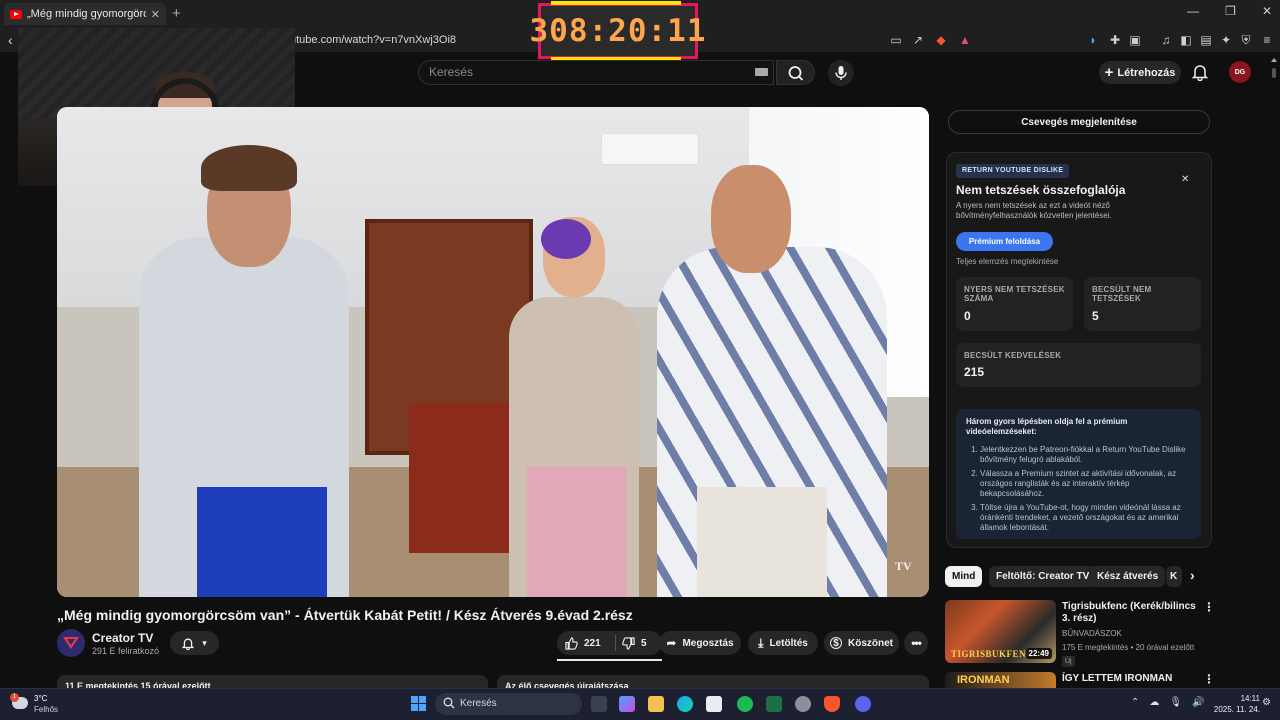 This screenshot has width=1280, height=720. What do you see at coordinates (122, 638) in the screenshot?
I see `channel-name: Creator TV` at bounding box center [122, 638].